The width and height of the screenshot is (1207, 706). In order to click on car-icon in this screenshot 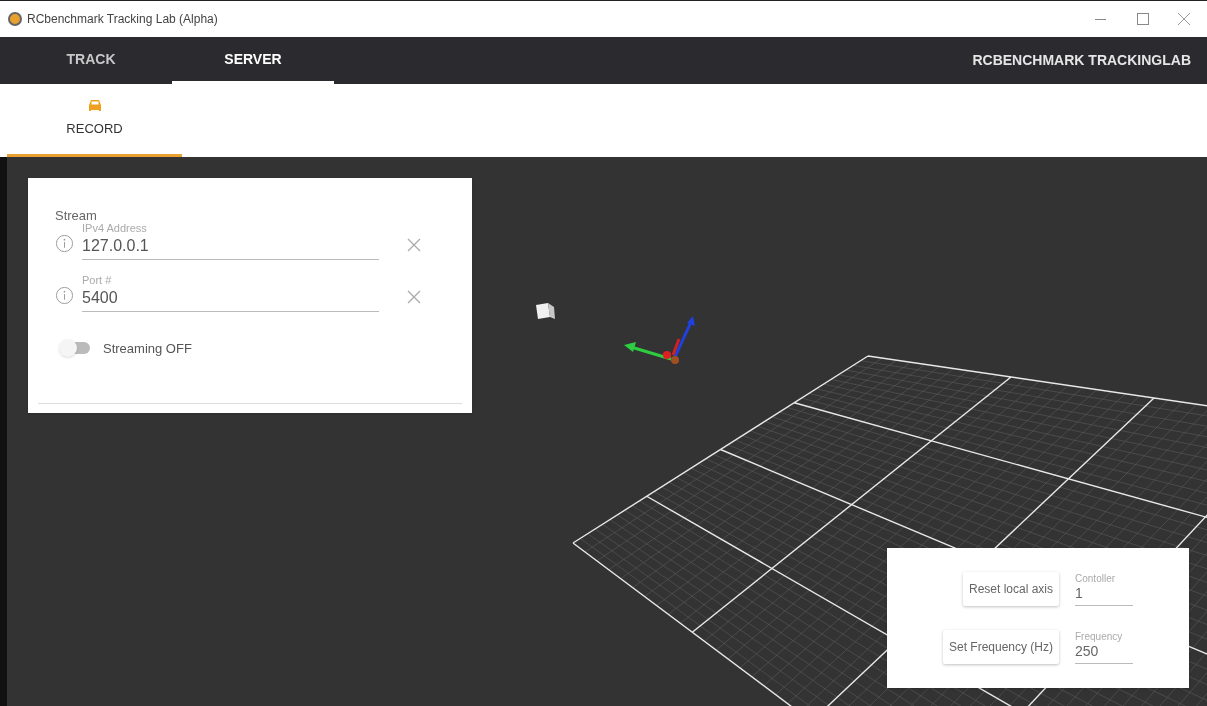, I will do `click(94, 106)`.